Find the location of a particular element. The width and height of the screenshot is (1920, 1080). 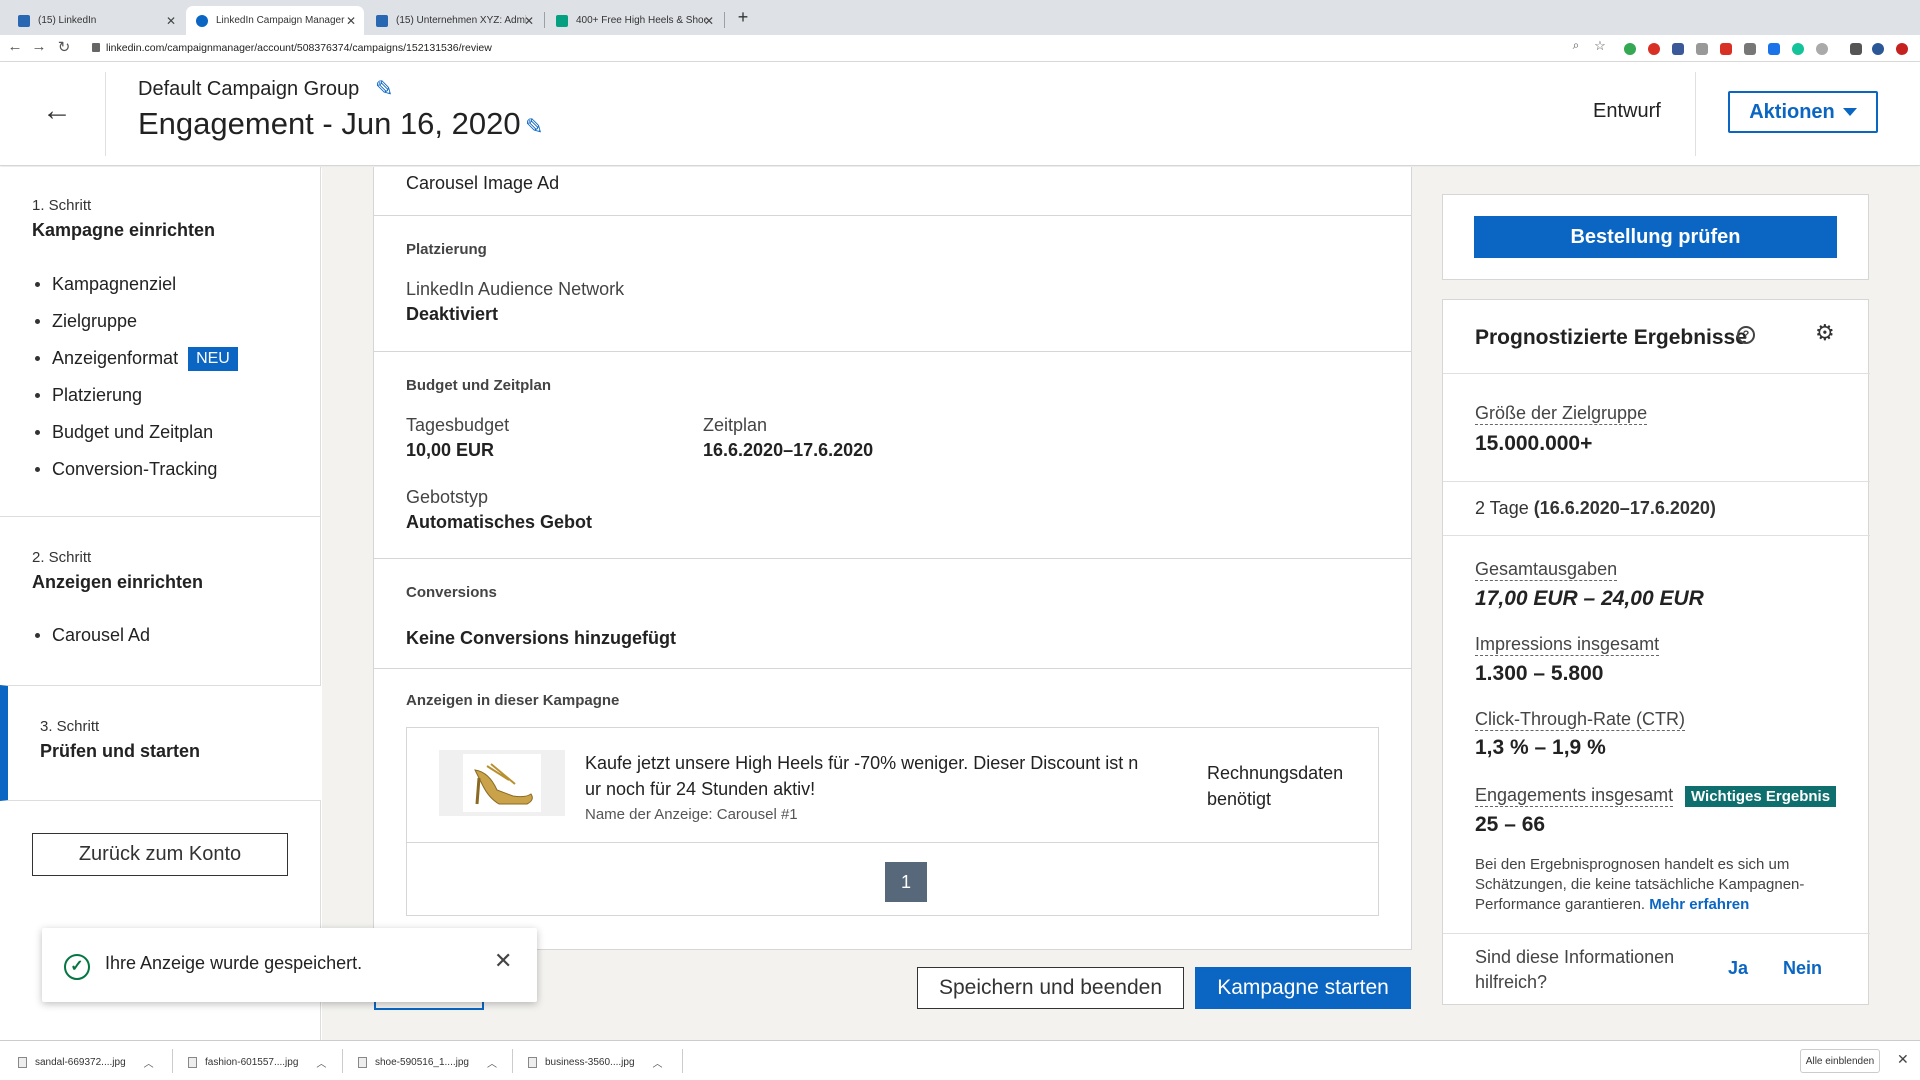

download-item: fashion-601557....jpg ︿ is located at coordinates (257, 1062).